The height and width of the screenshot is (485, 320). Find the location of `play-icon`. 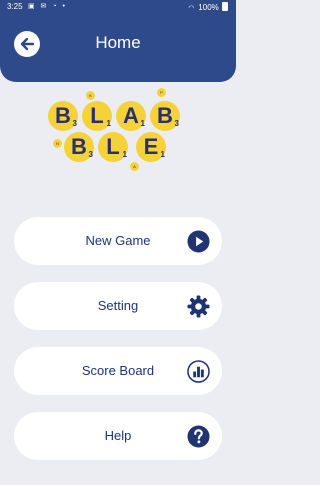

play-icon is located at coordinates (198, 241).